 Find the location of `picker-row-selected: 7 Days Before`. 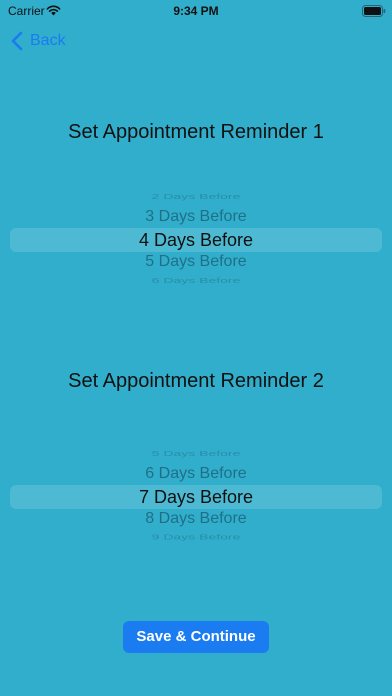

picker-row-selected: 7 Days Before is located at coordinates (196, 497).